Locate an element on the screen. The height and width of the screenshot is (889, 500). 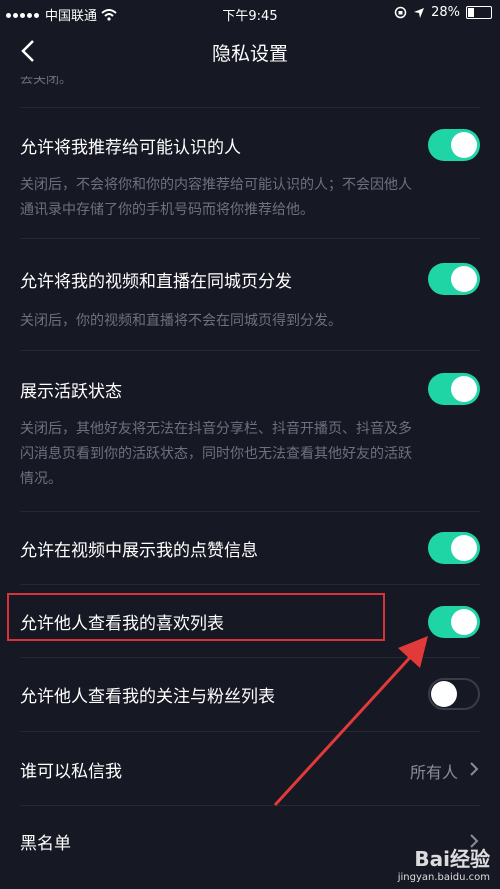
watermark: Bai经验 jingyan.baidu.com is located at coordinates (444, 863).